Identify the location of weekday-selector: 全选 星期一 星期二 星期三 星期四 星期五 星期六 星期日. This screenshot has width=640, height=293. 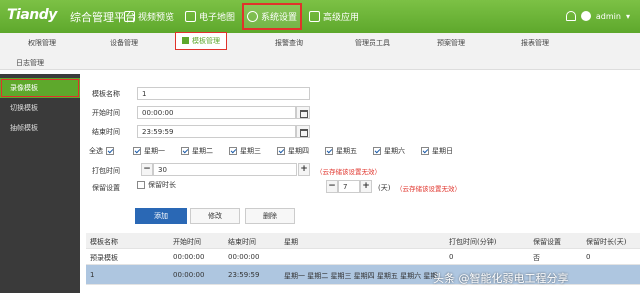
(279, 151).